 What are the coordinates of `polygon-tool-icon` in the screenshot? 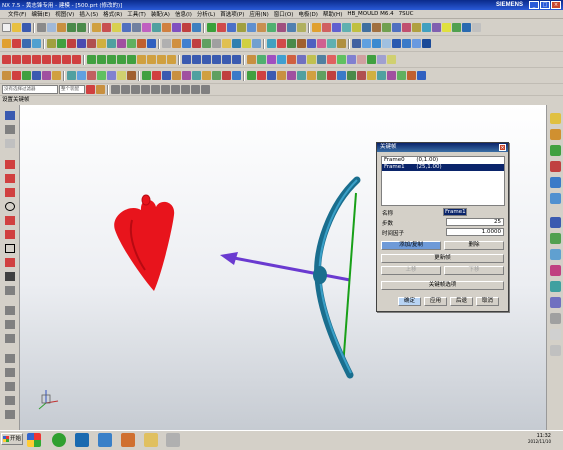 It's located at (10, 262).